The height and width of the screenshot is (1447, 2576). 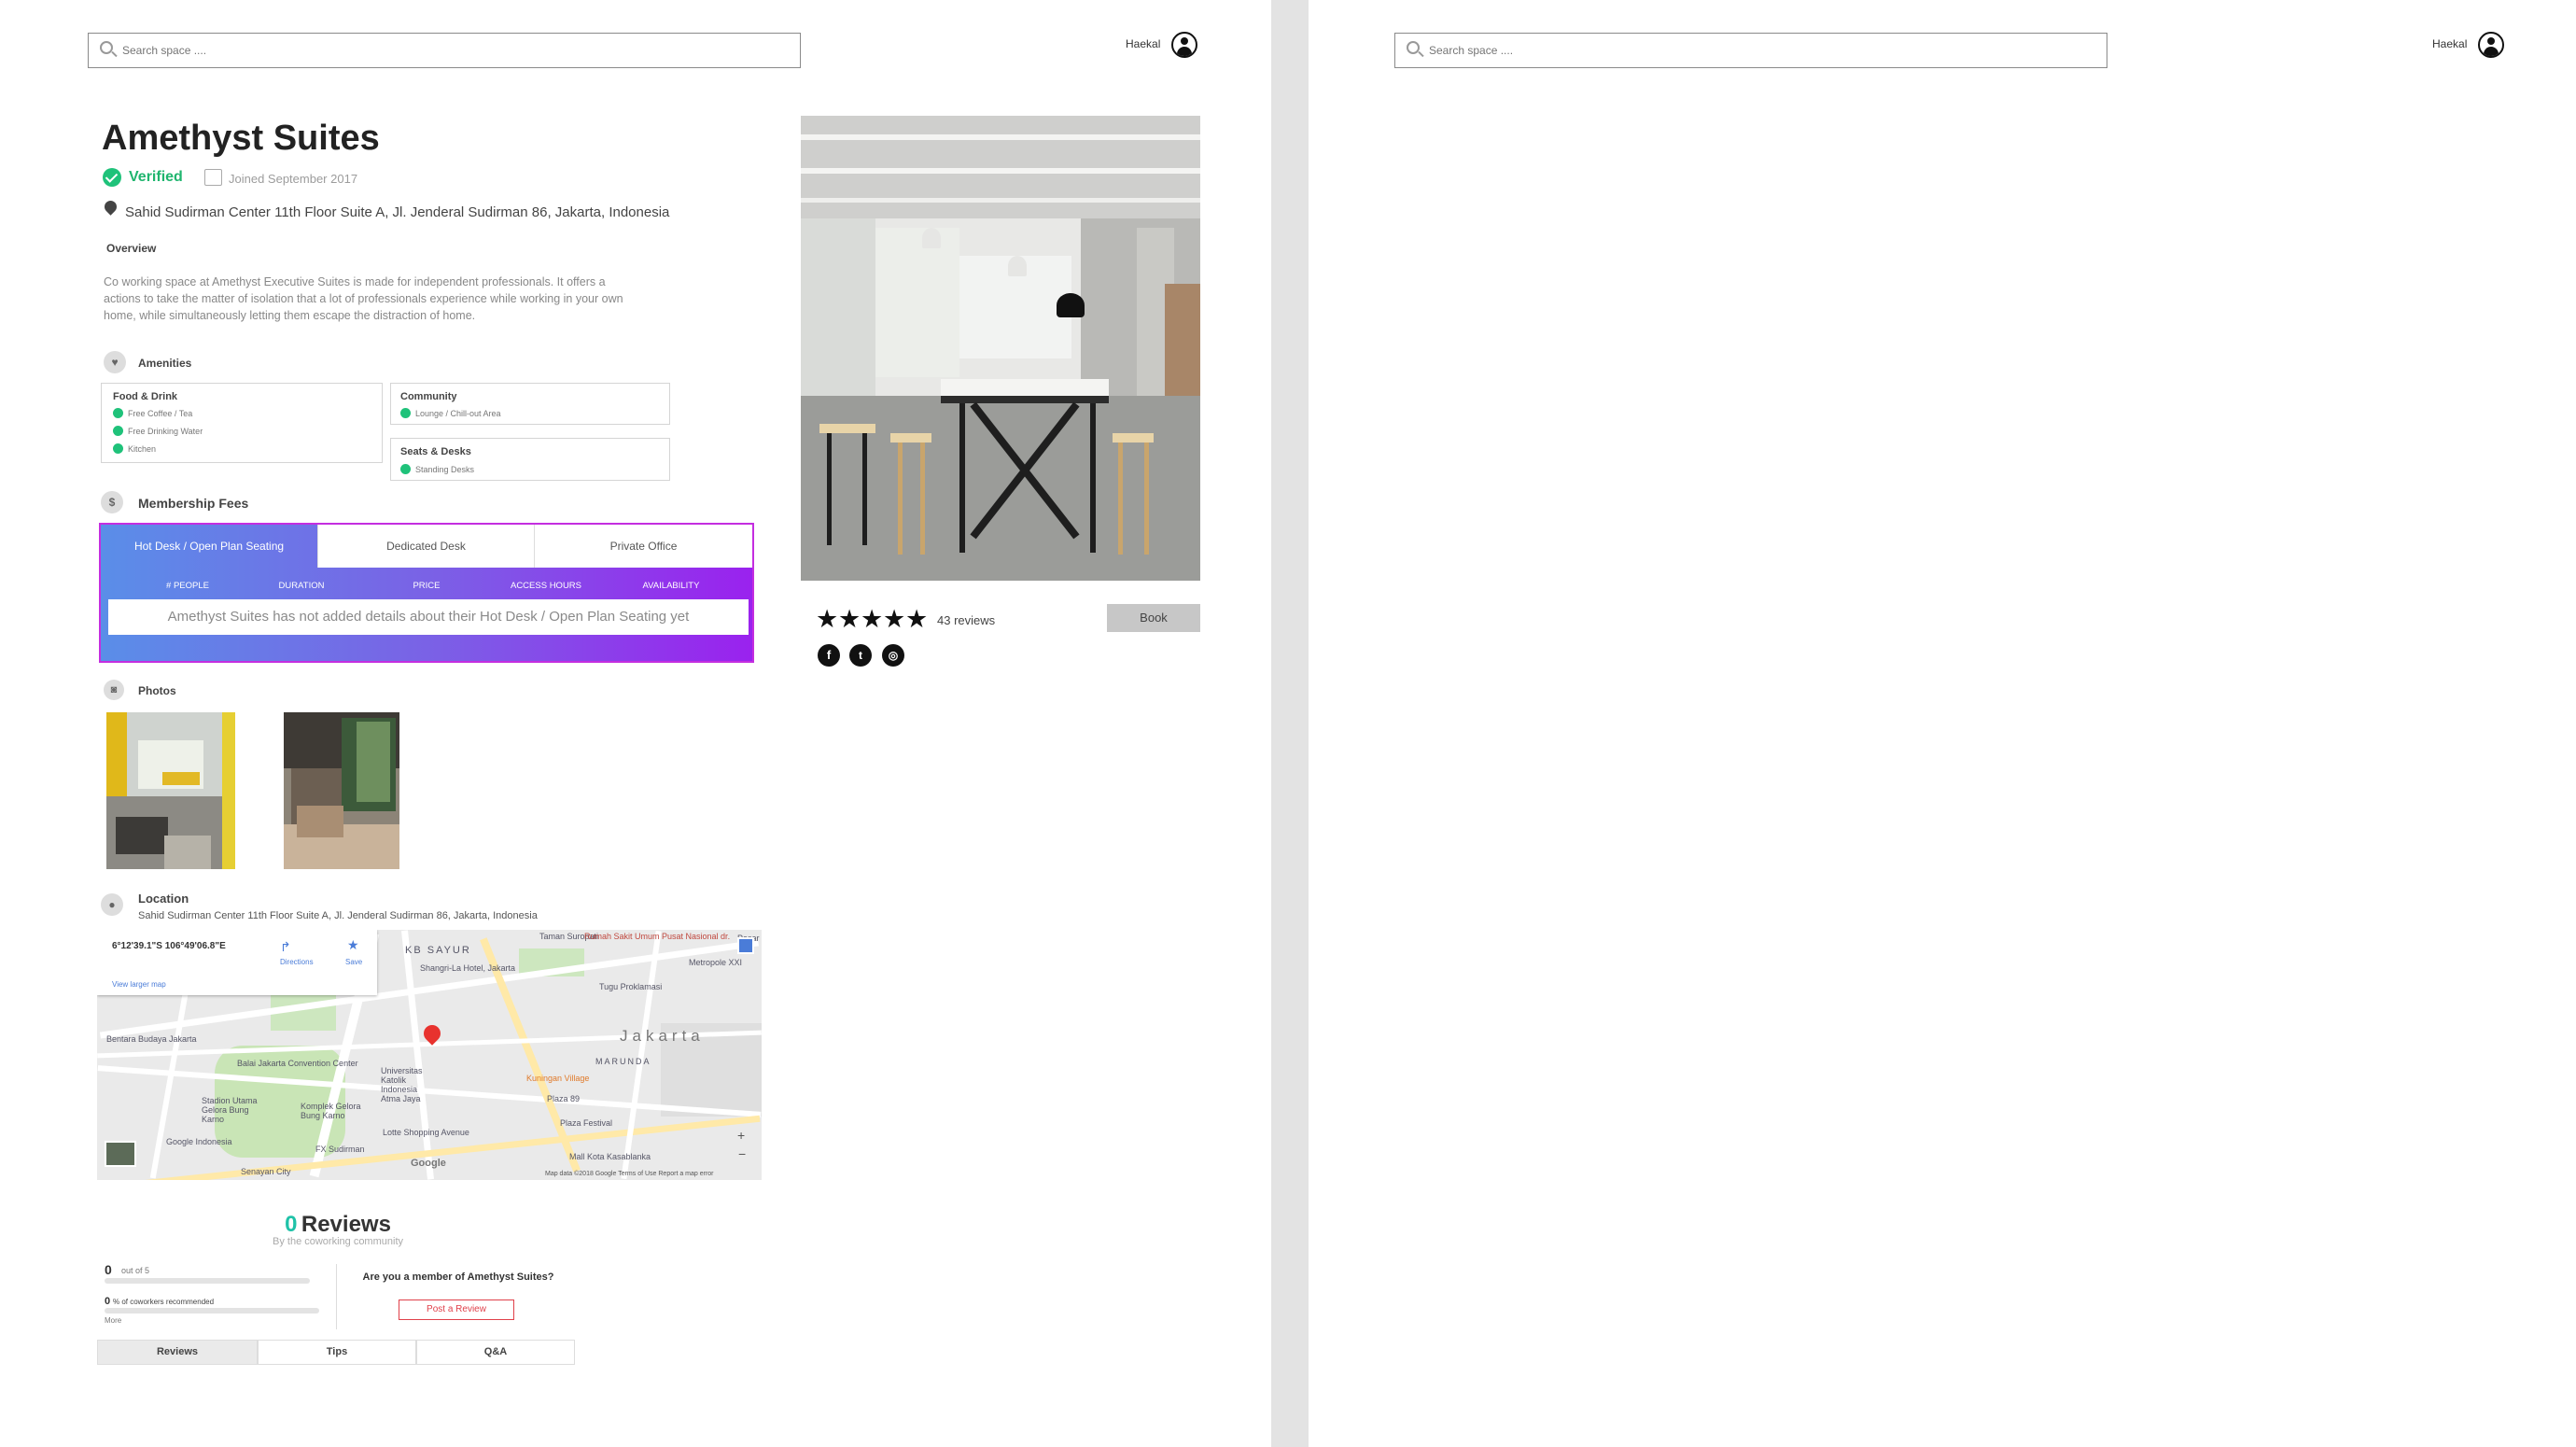 What do you see at coordinates (353, 962) in the screenshot?
I see `save-link: Save` at bounding box center [353, 962].